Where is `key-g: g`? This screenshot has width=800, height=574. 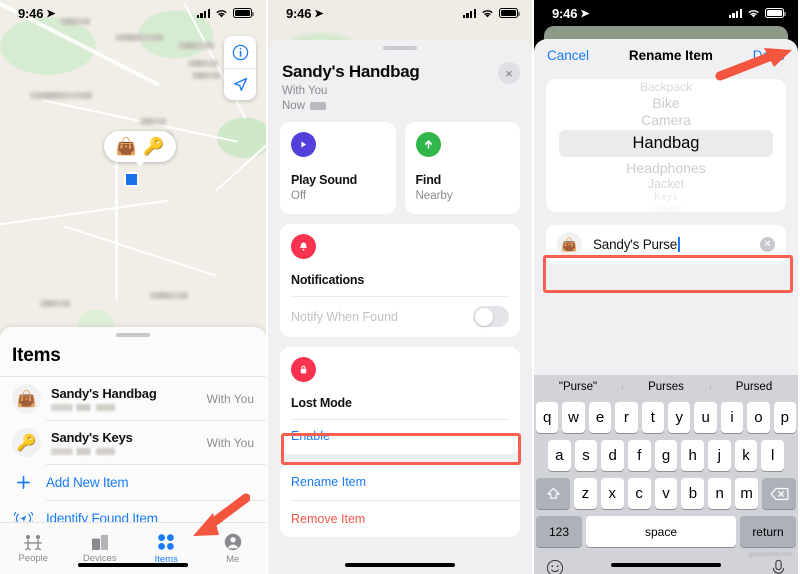
key-g: g is located at coordinates (666, 455).